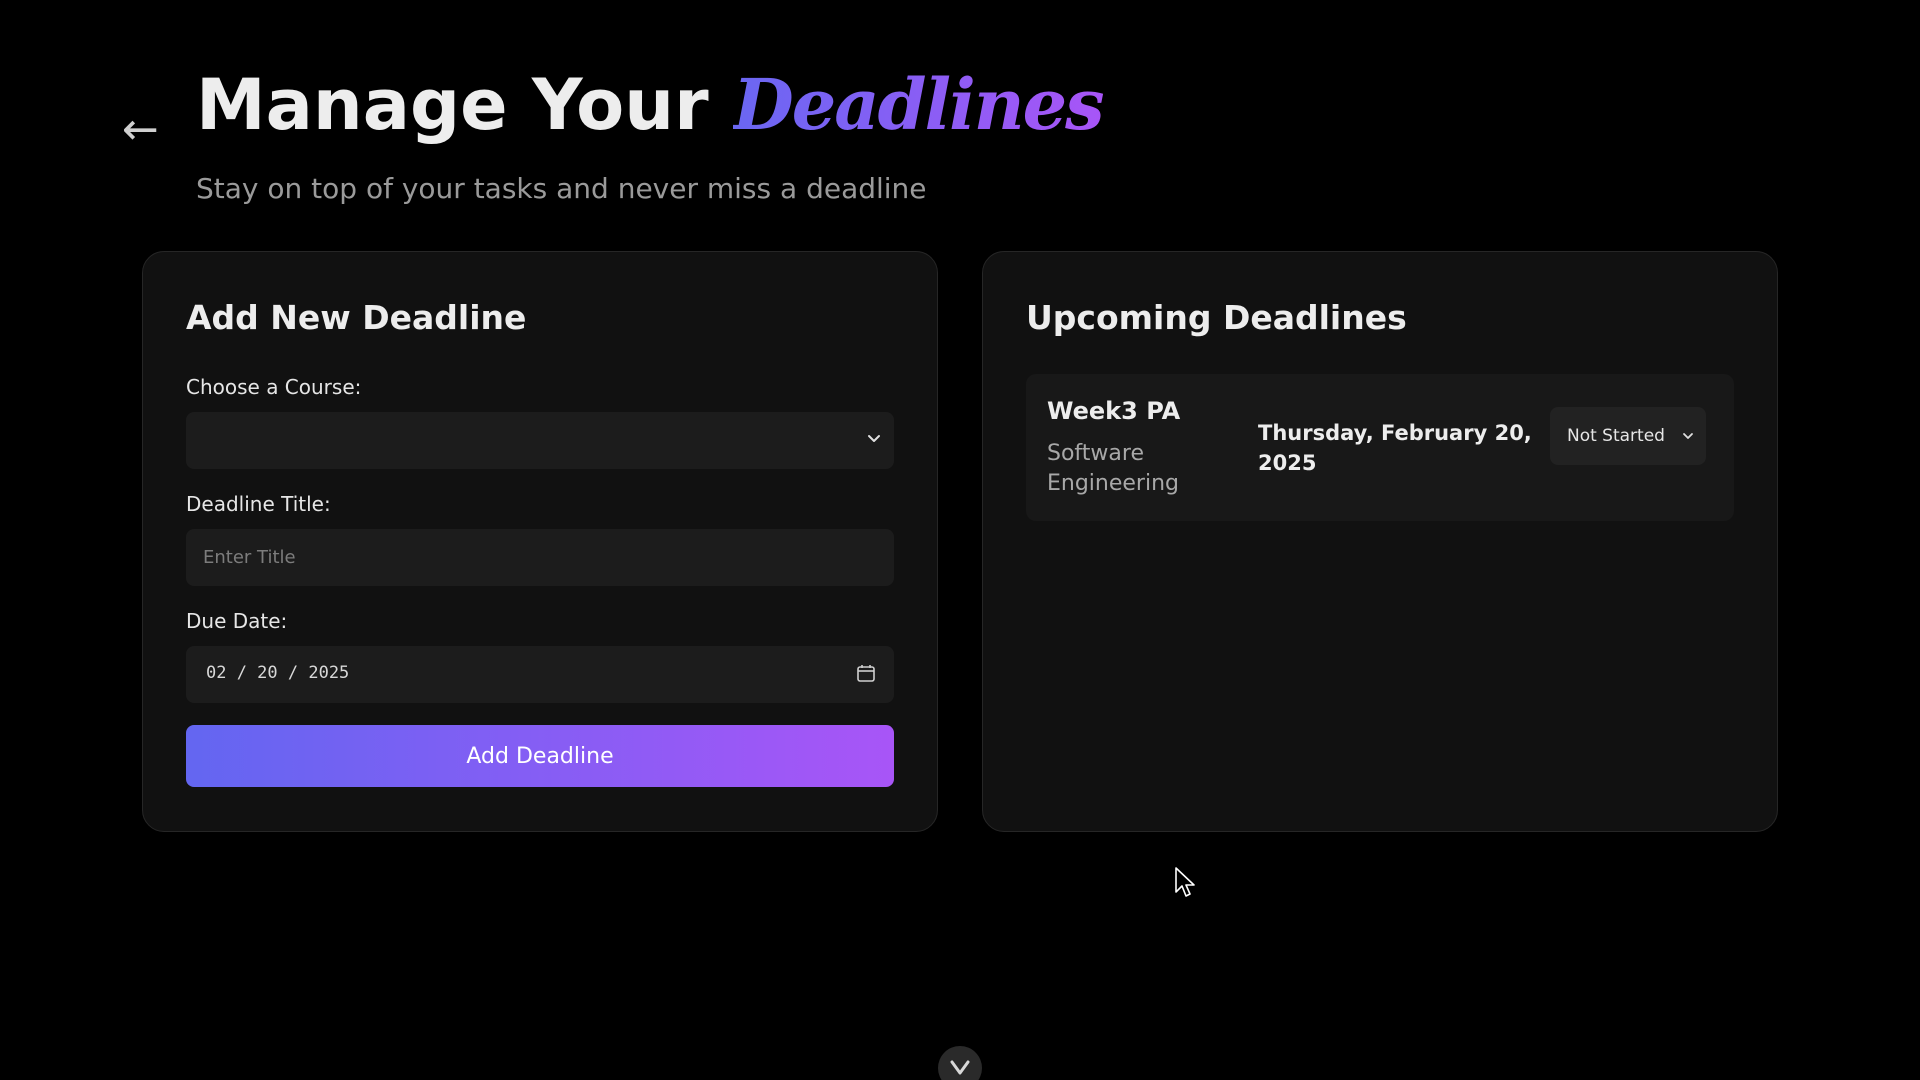  Describe the element at coordinates (356, 317) in the screenshot. I see `add-deadline-heading: Add New Deadline` at that location.